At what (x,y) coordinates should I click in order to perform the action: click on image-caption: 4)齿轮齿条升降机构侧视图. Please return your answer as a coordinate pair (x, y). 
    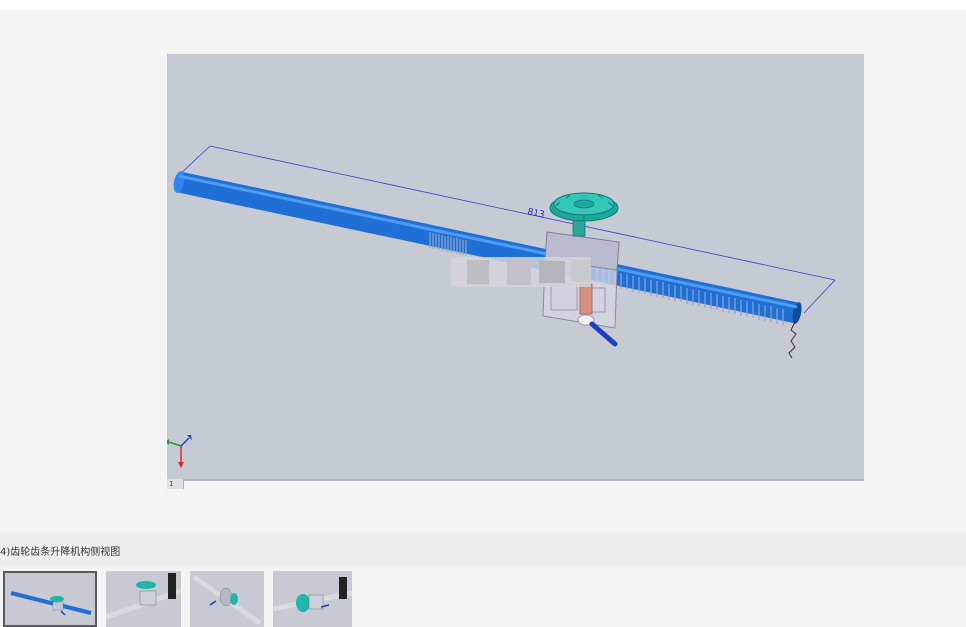
    Looking at the image, I should click on (60, 552).